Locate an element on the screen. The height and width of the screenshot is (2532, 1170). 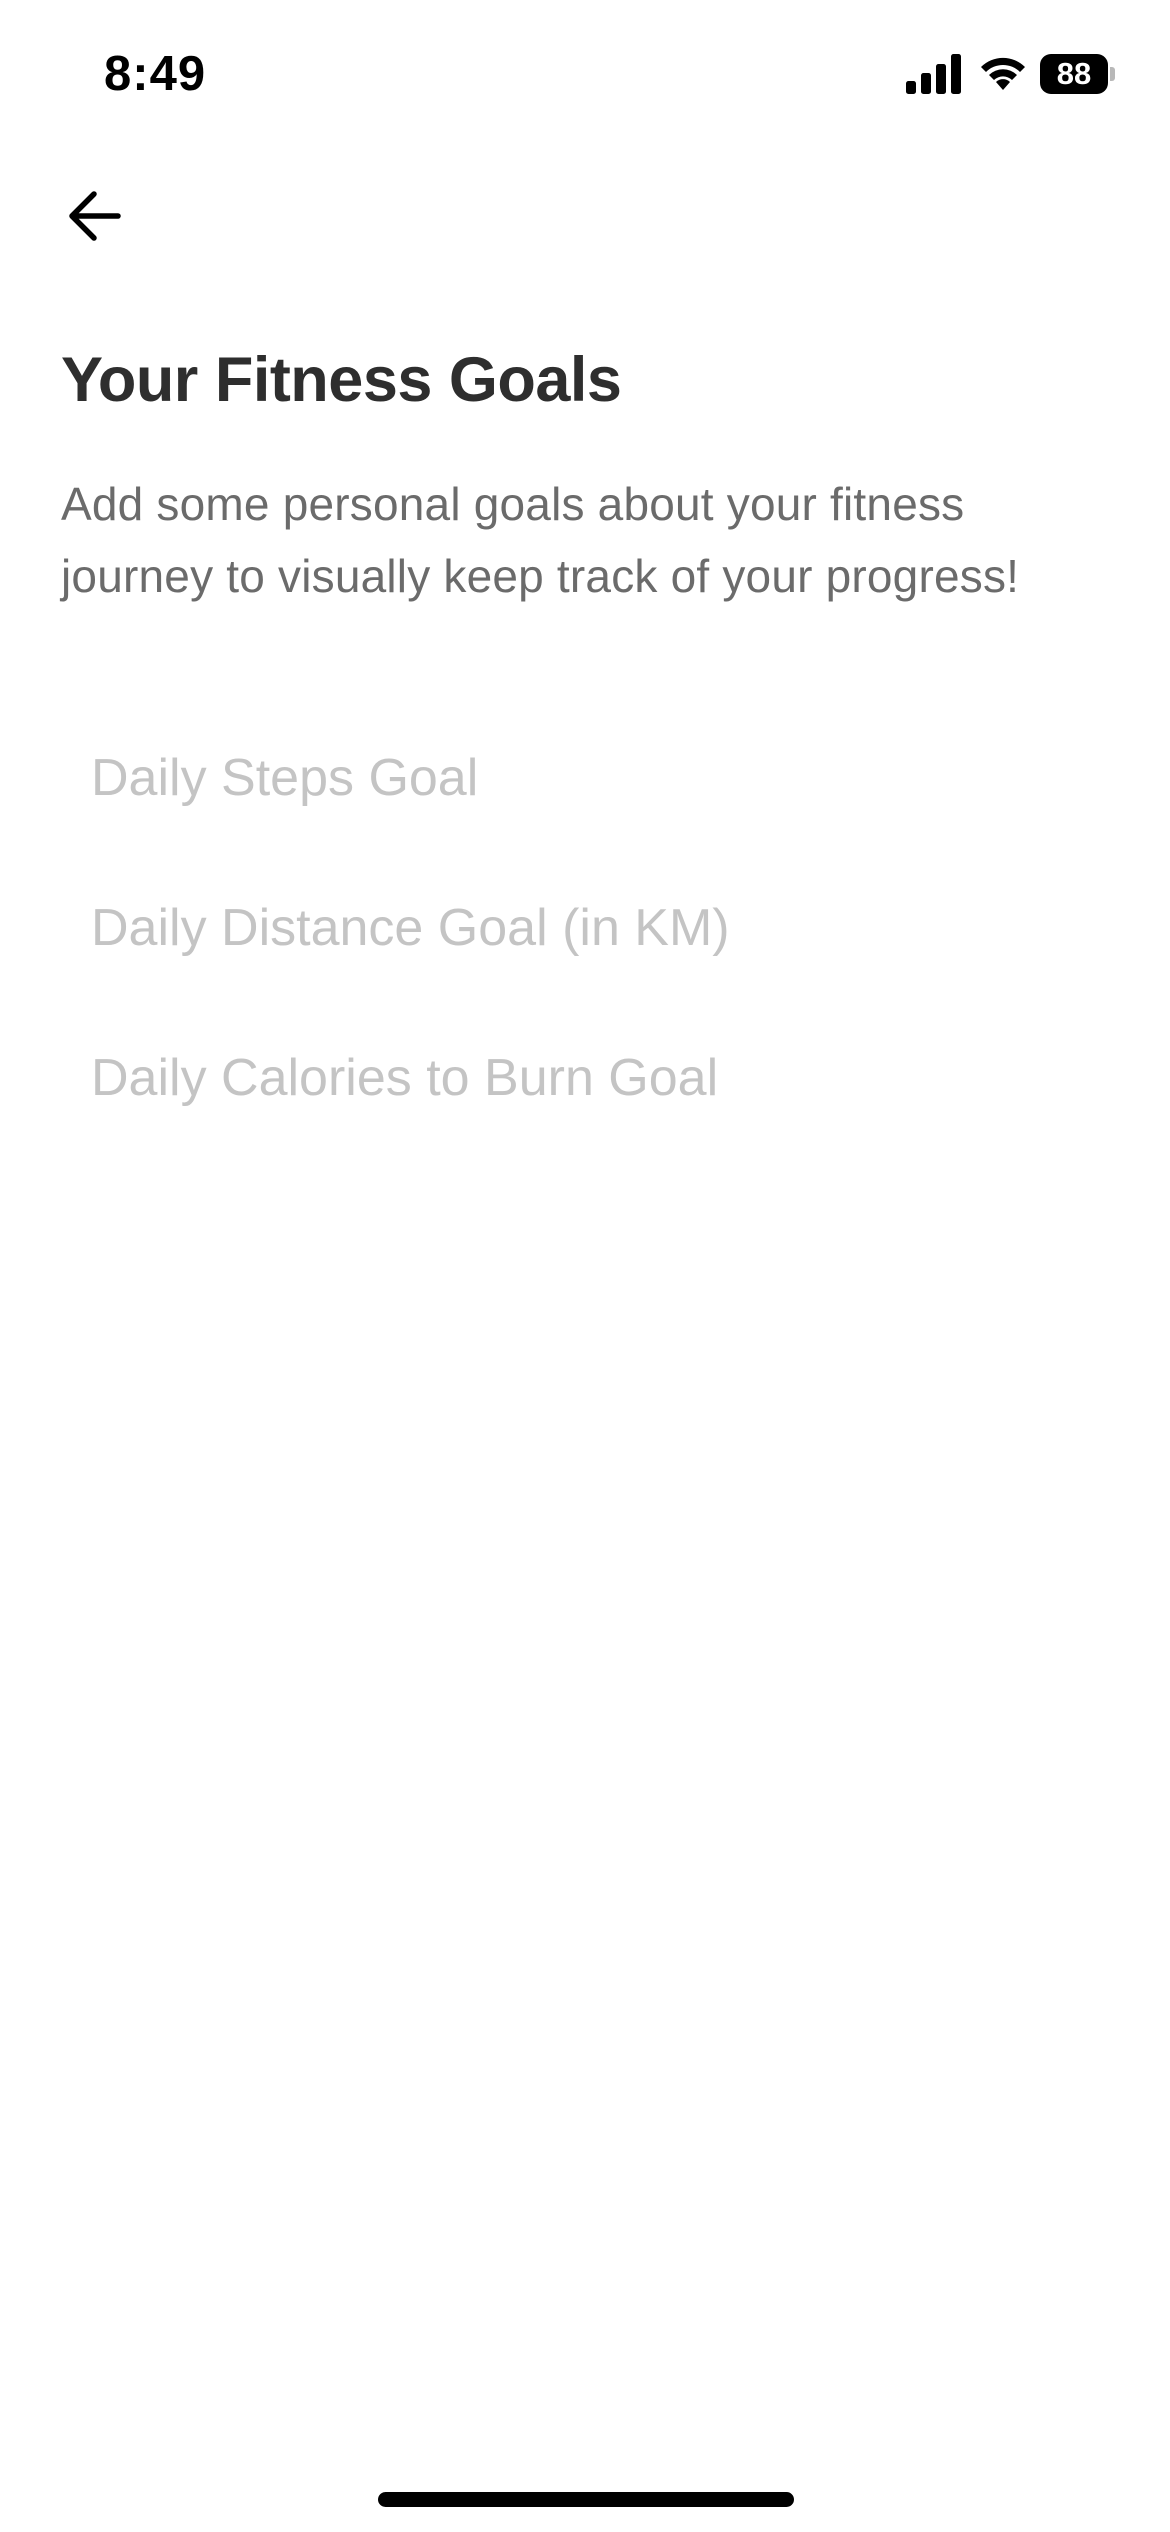
cellular-signal-icon is located at coordinates (934, 74).